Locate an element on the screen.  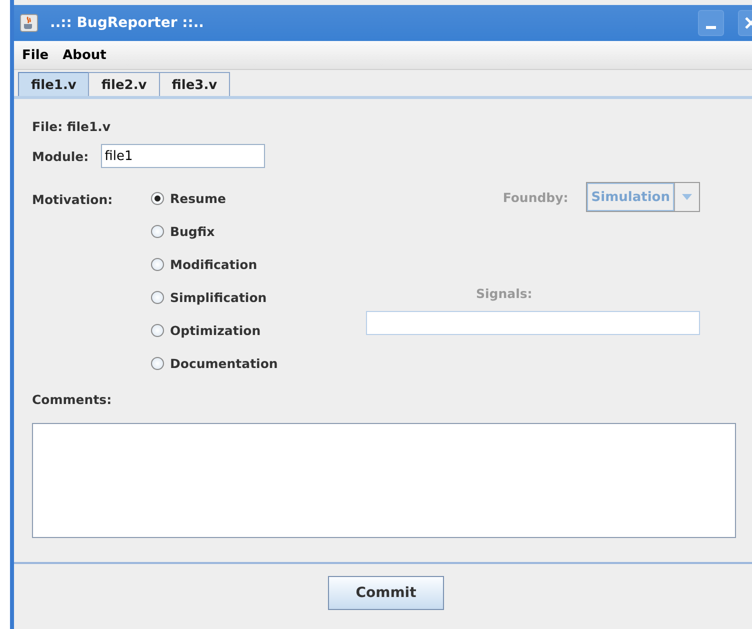
tab: file3.v is located at coordinates (194, 84).